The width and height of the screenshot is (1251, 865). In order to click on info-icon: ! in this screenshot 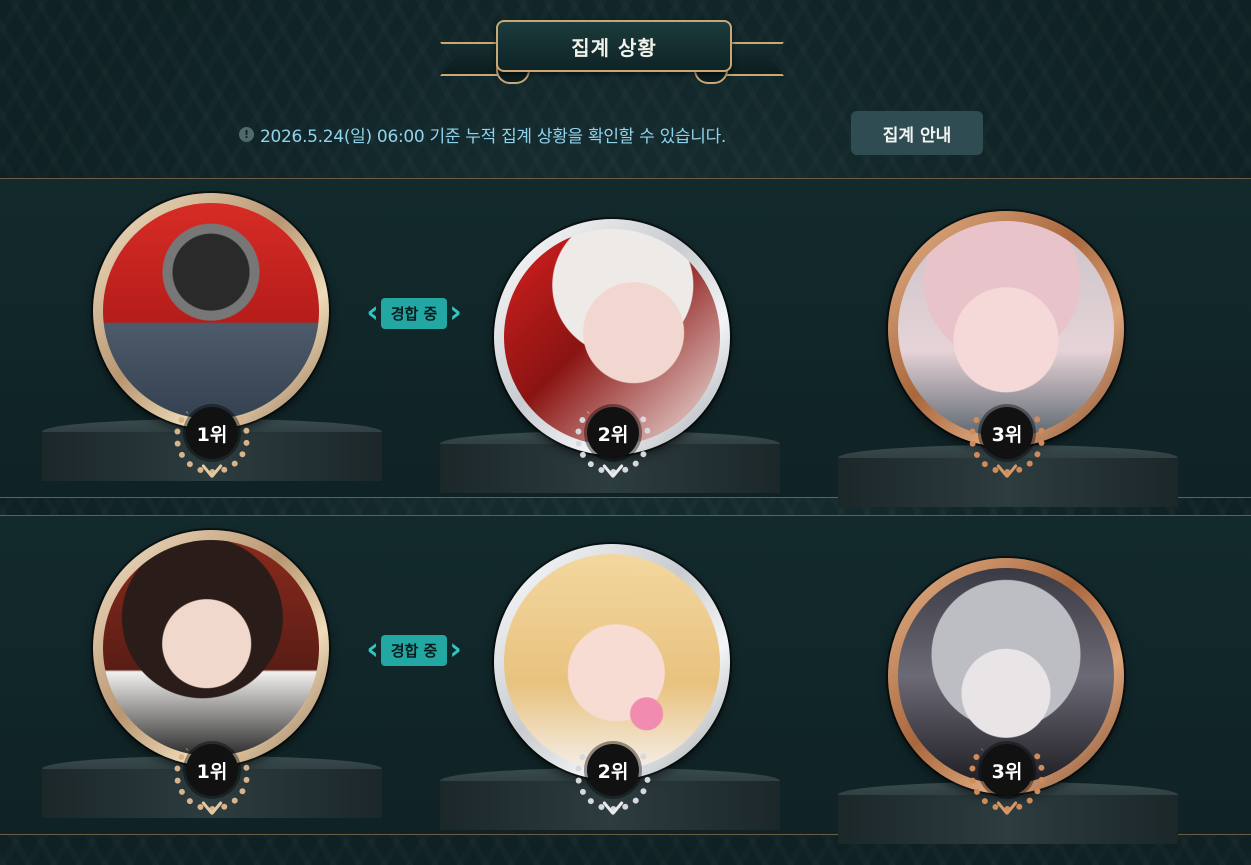, I will do `click(246, 134)`.